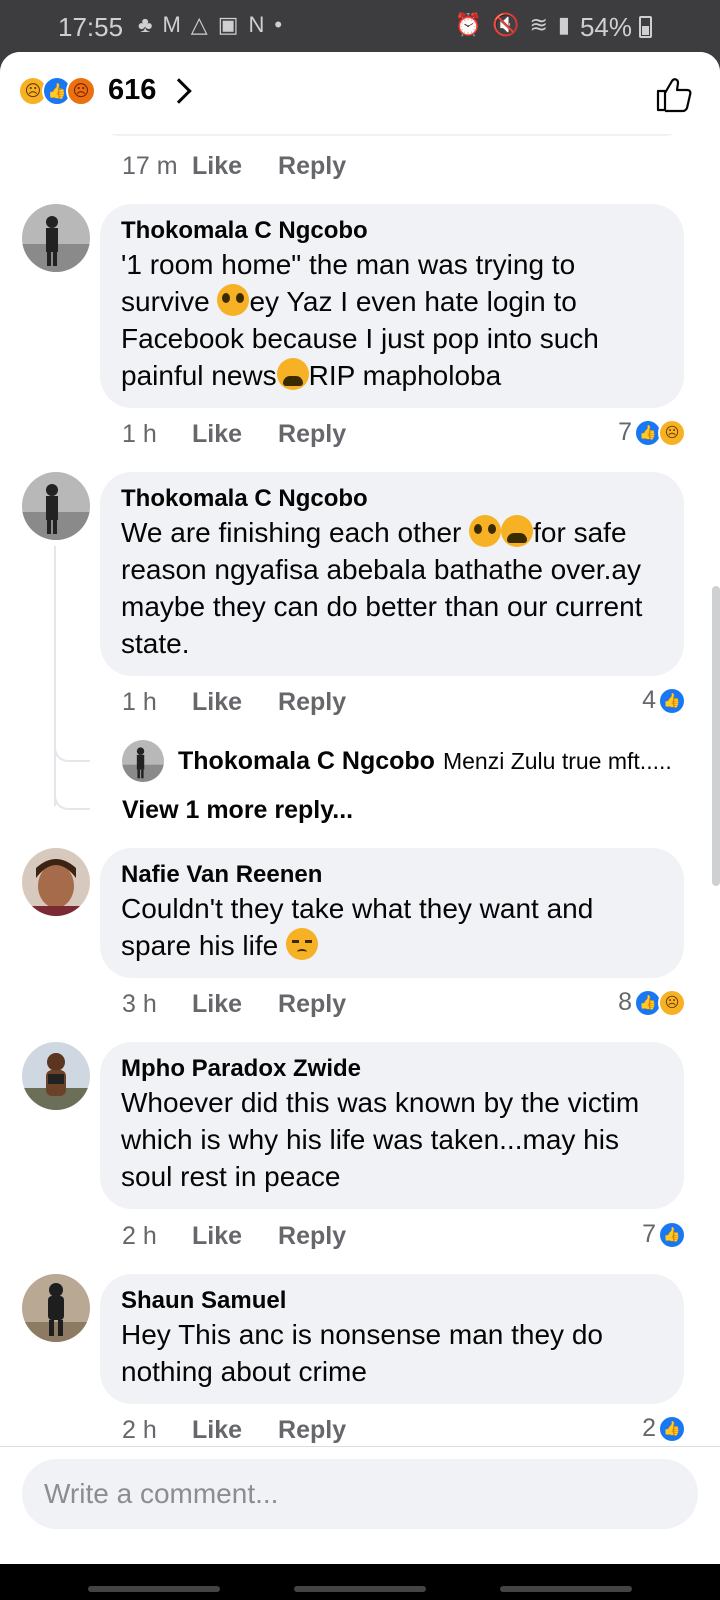 This screenshot has width=720, height=1600. What do you see at coordinates (506, 24) in the screenshot?
I see `mute-icon: 🔇` at bounding box center [506, 24].